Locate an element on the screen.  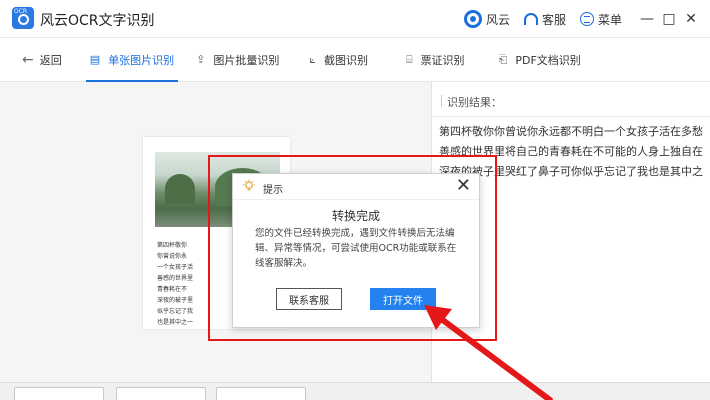
back-label: 返回 is located at coordinates (50, 60).